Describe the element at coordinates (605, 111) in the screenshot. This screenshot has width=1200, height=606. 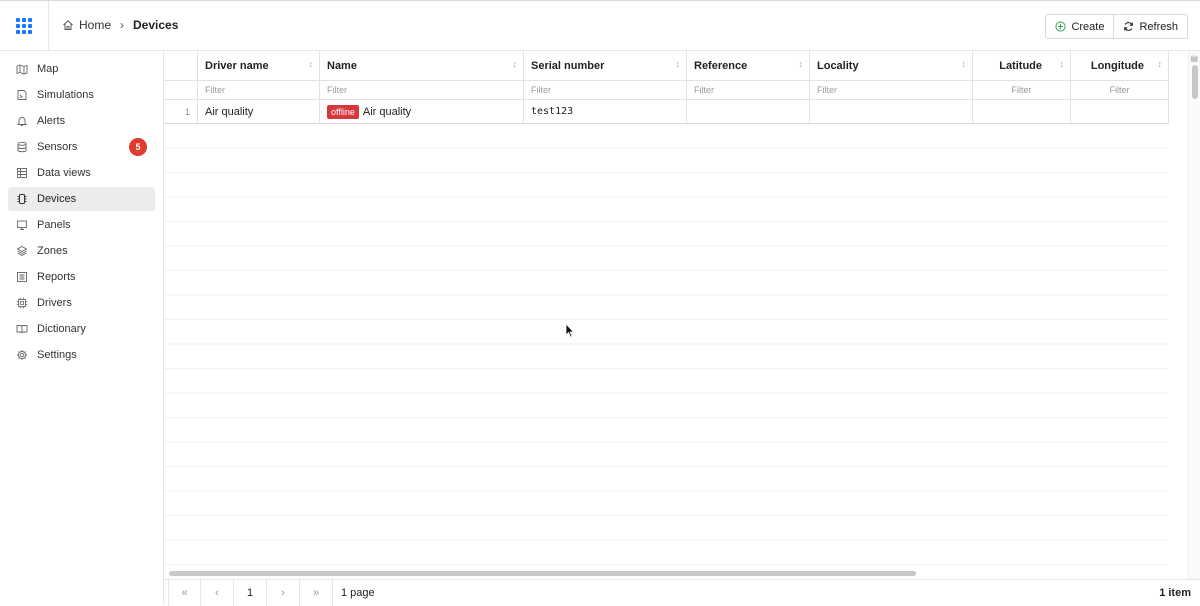
I see `serial-number-cell: test123` at that location.